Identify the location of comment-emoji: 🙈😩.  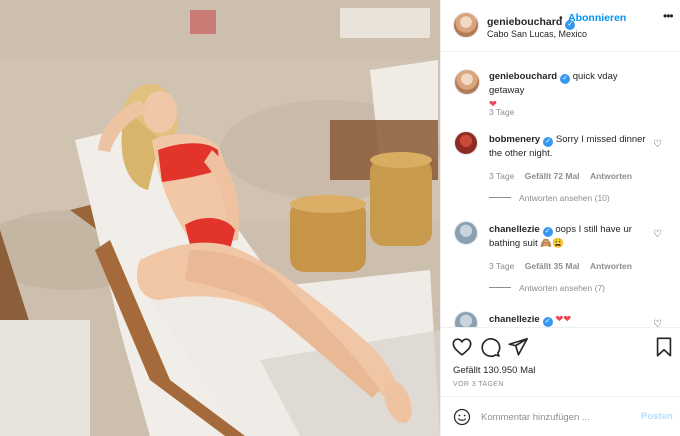
(552, 243).